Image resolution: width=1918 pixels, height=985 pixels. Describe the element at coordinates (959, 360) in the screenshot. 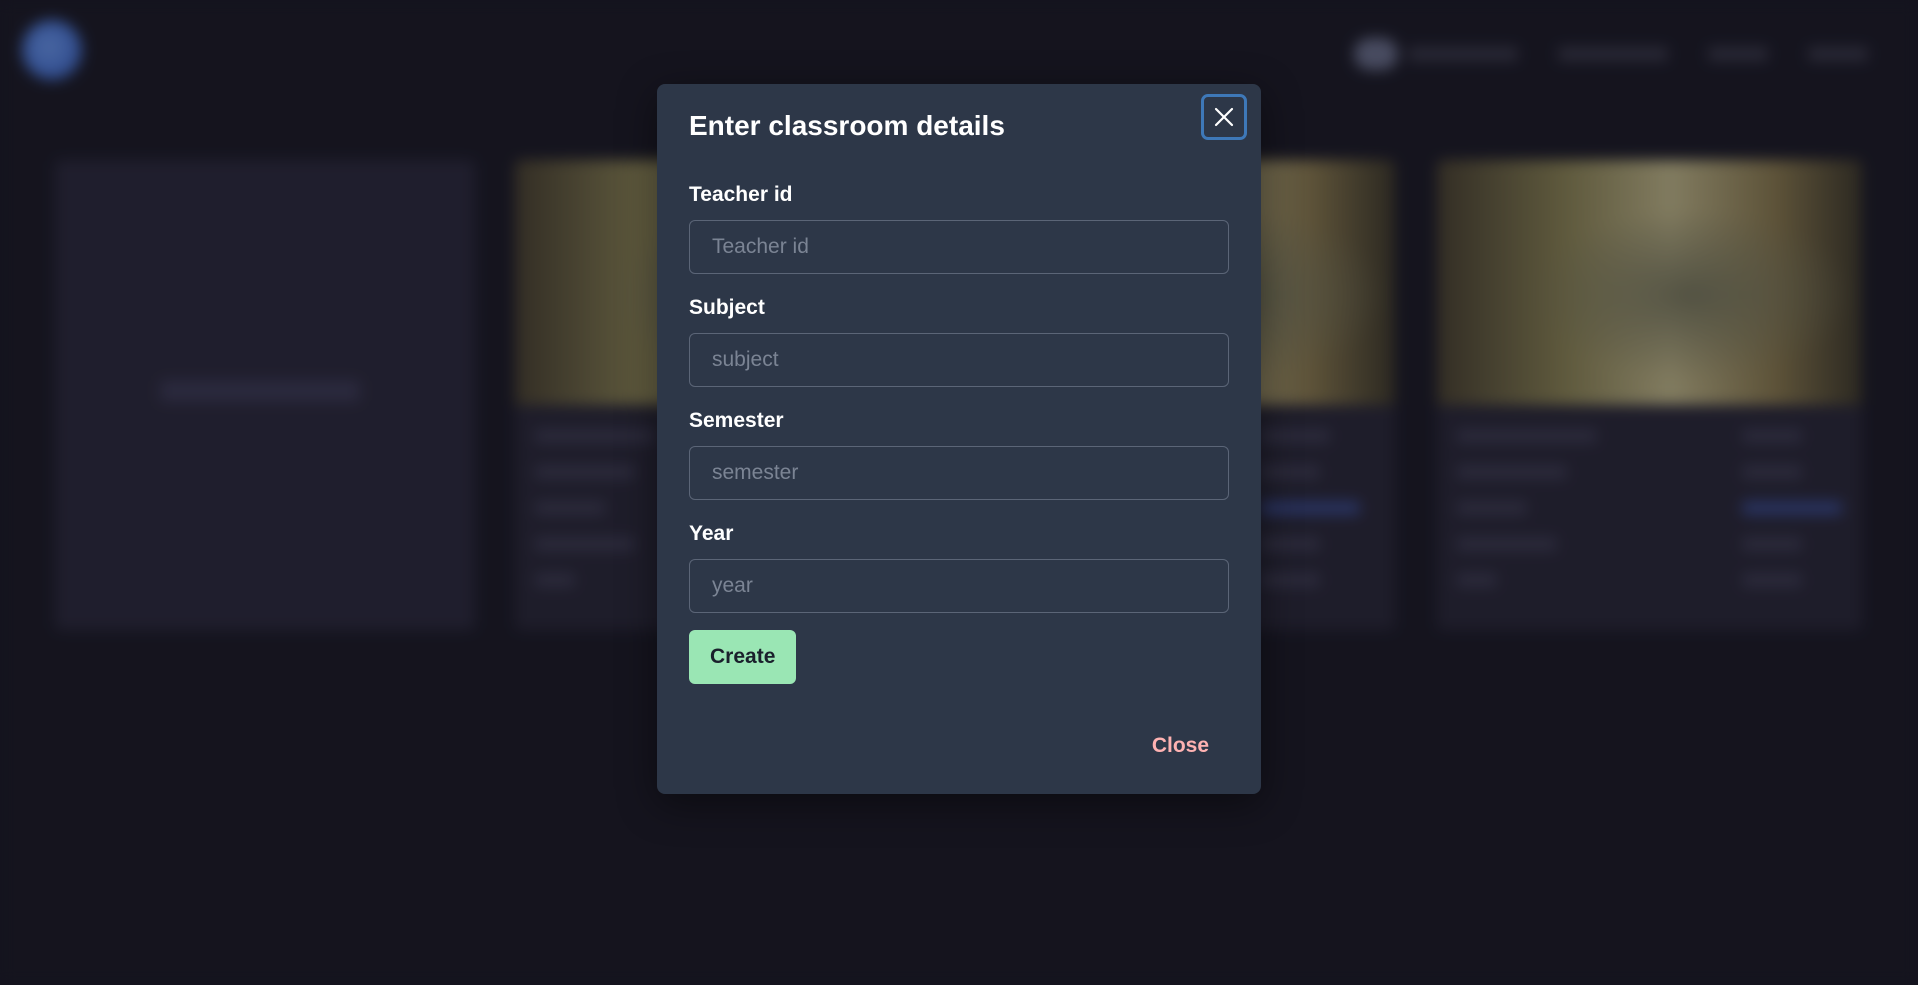

I see `subject-input` at that location.